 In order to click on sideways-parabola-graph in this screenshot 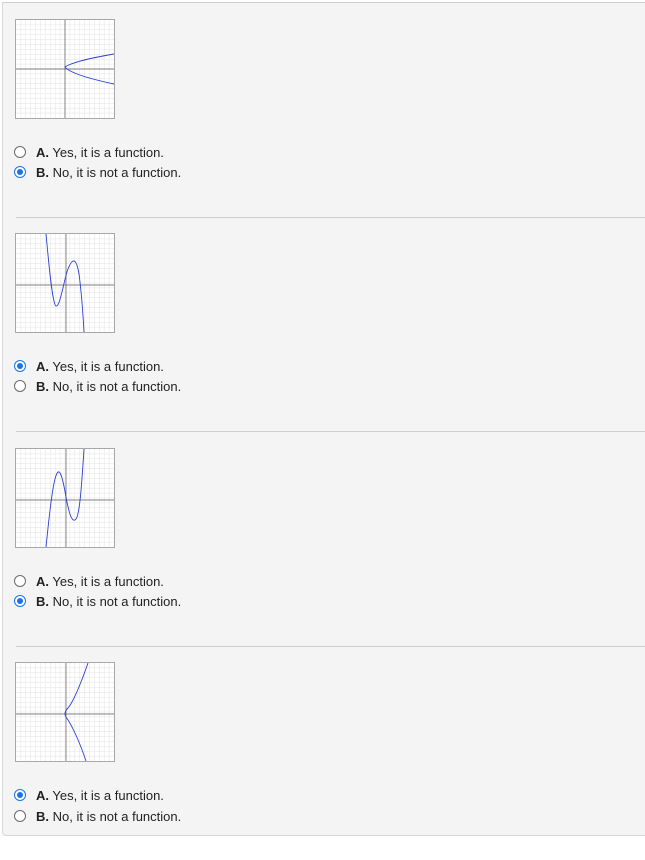, I will do `click(65, 69)`.